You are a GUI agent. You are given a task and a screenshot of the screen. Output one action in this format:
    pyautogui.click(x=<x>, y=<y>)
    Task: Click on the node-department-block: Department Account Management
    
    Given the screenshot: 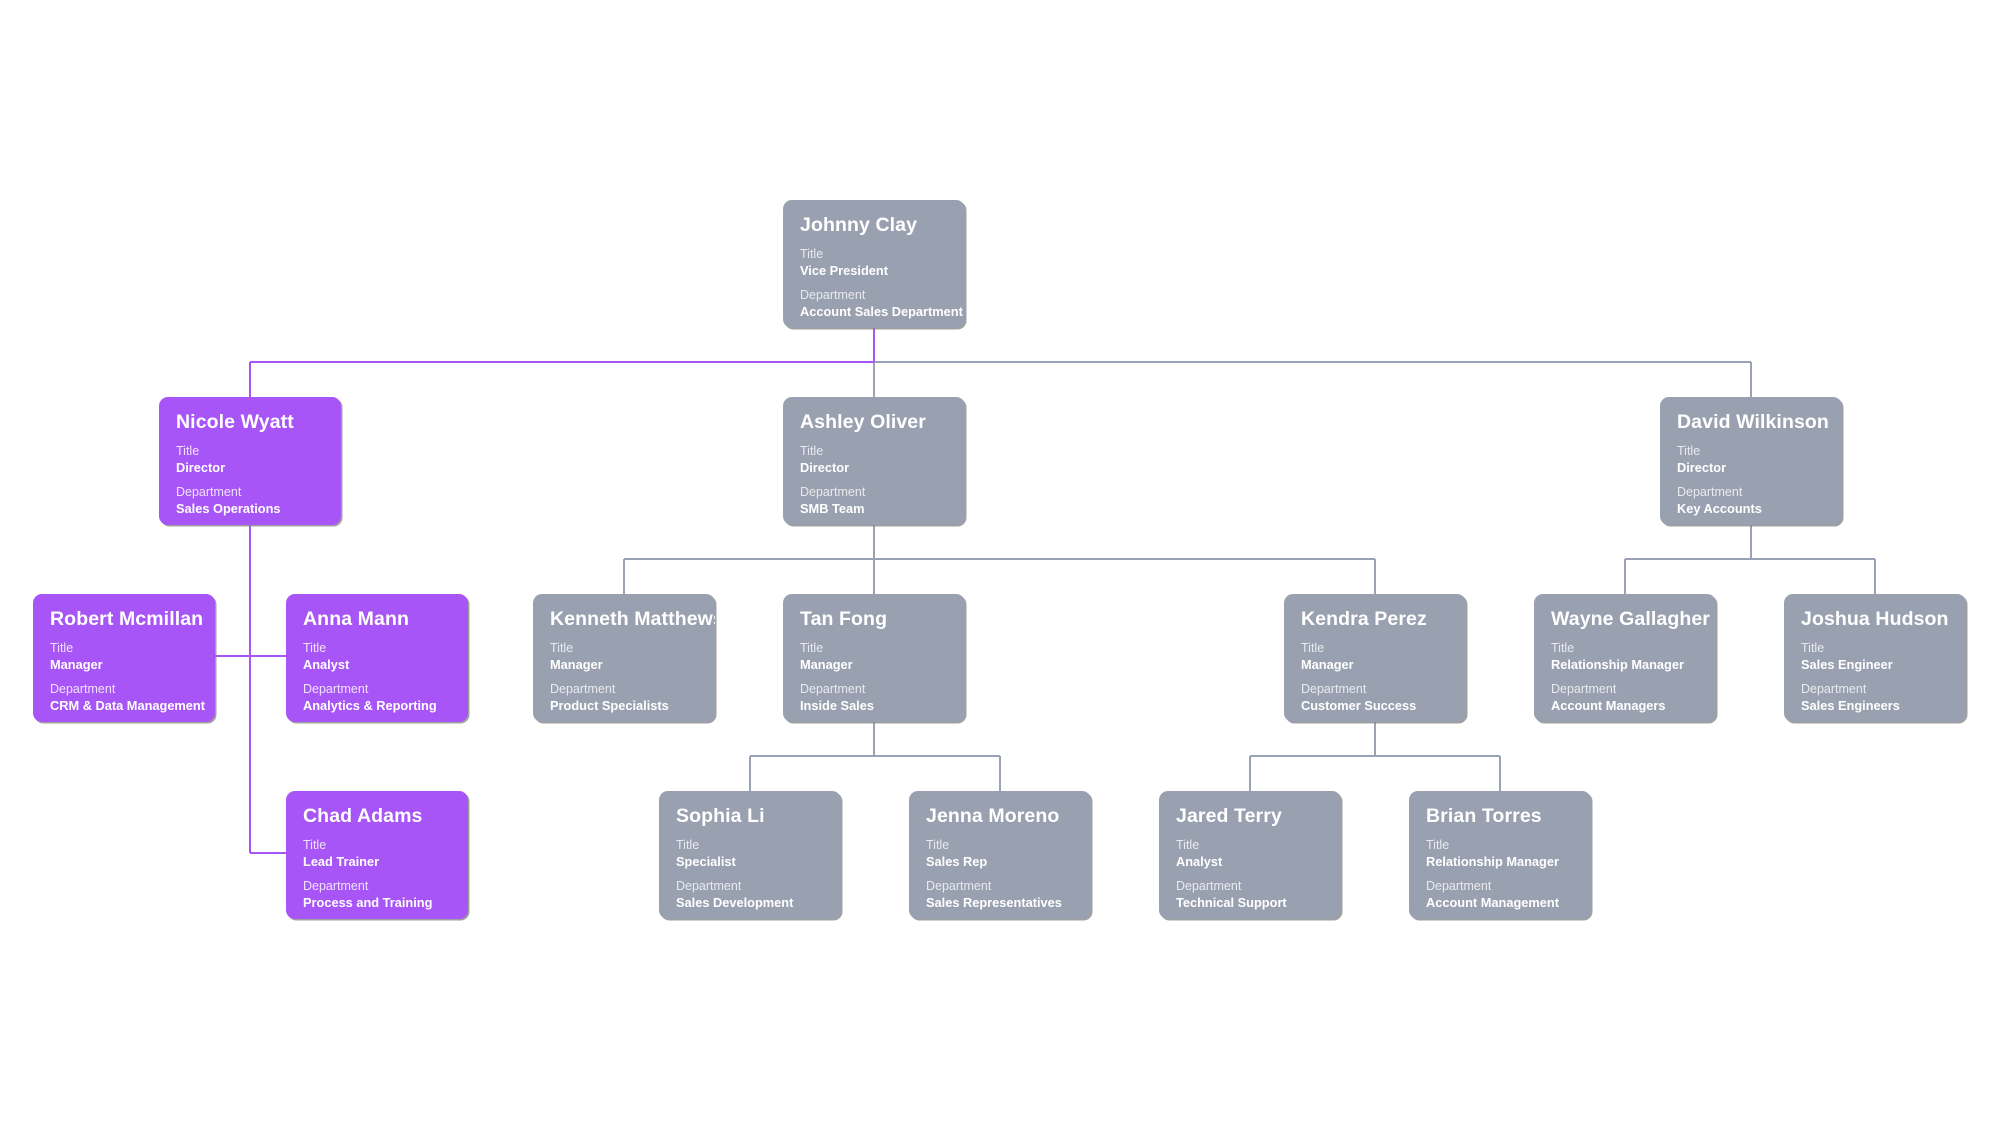 What is the action you would take?
    pyautogui.click(x=1500, y=895)
    